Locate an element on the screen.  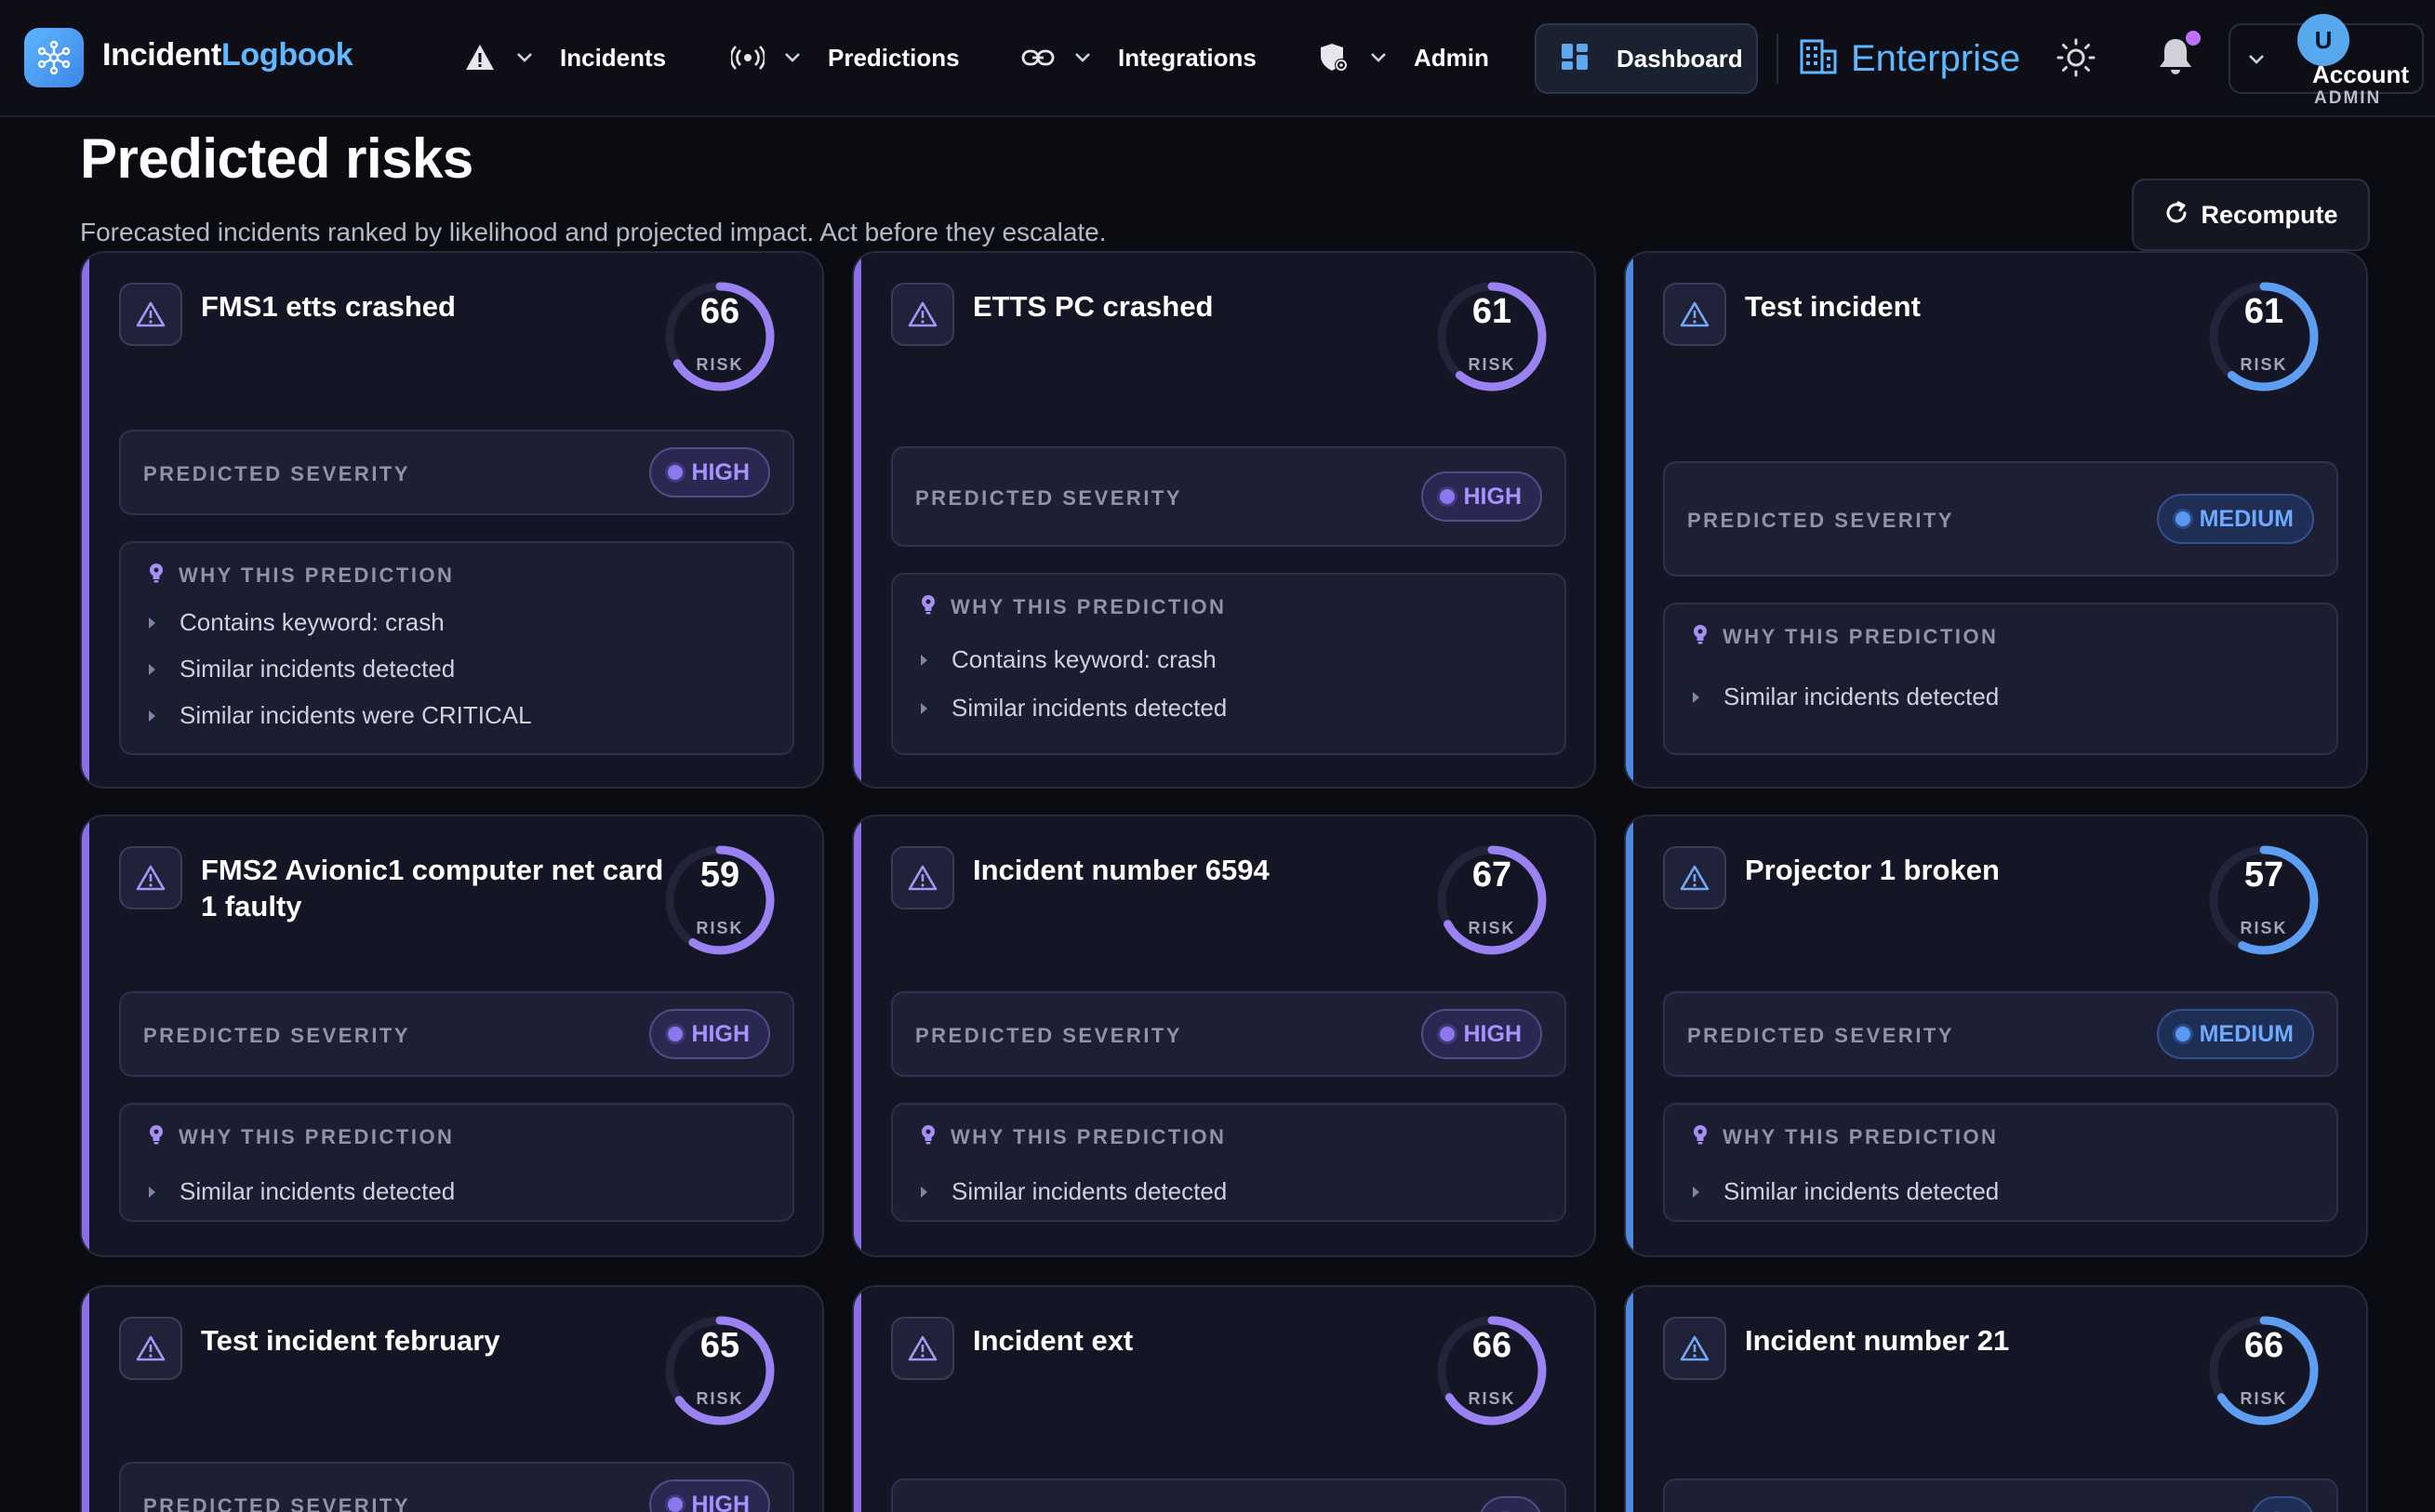
severity-text: MEDIUM is located at coordinates (2246, 1033).